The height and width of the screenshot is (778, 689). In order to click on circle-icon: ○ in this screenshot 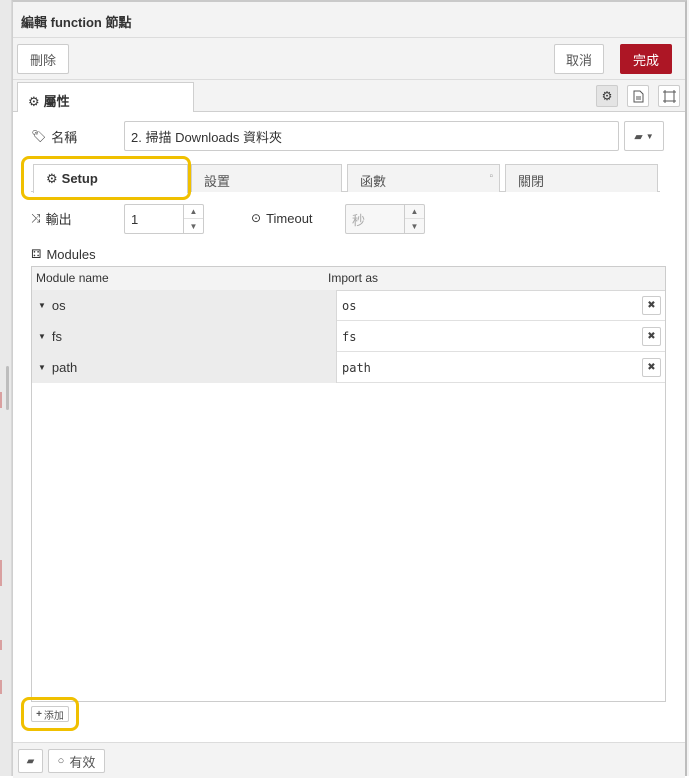, I will do `click(61, 761)`.